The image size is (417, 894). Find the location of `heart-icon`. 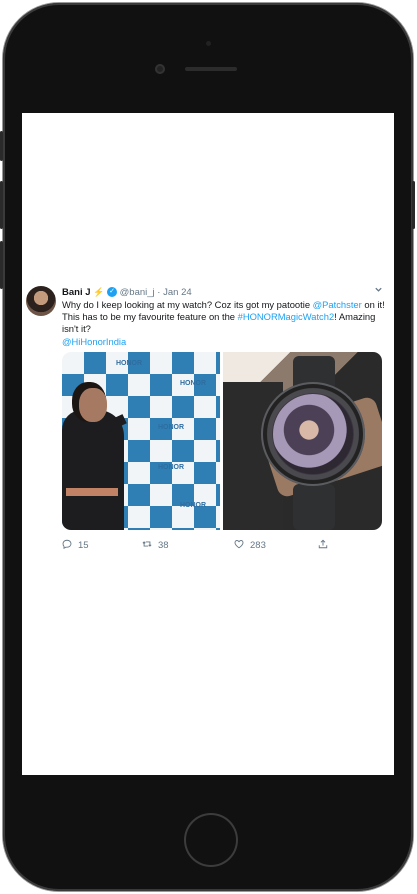

heart-icon is located at coordinates (239, 544).